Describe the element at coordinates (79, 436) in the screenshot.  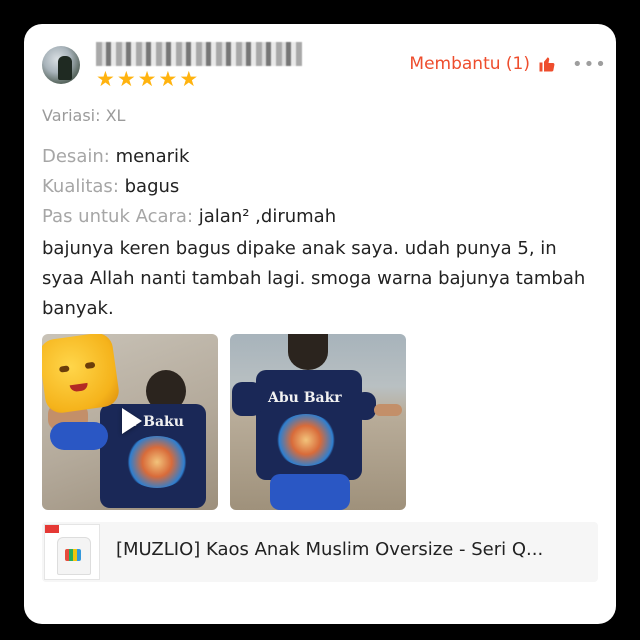
I see `child-leg` at that location.